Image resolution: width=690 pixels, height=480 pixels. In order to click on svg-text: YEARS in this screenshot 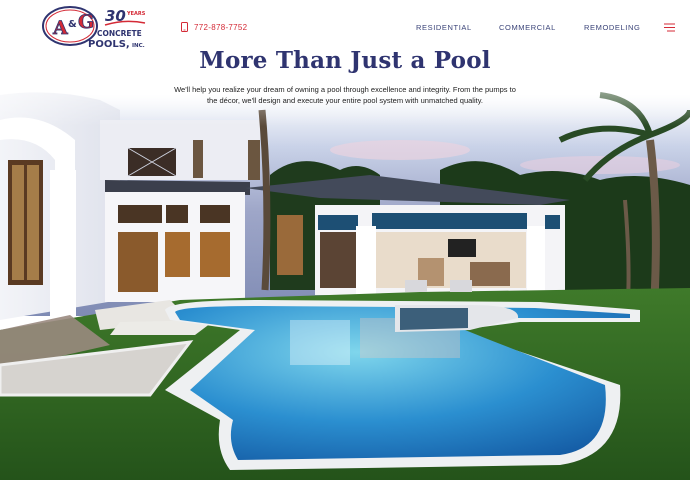, I will do `click(136, 14)`.